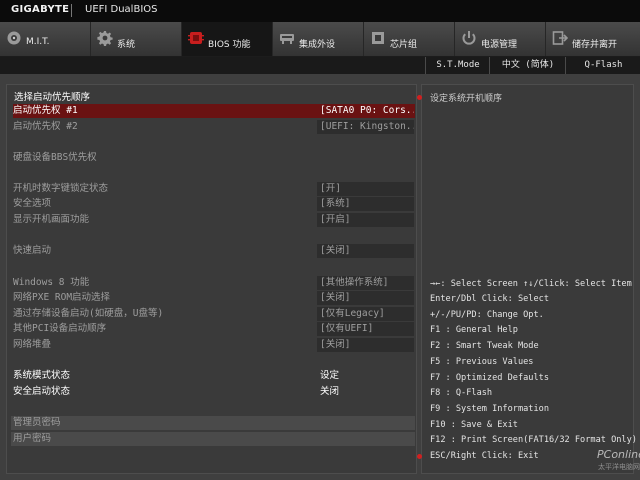  What do you see at coordinates (136, 39) in the screenshot?
I see `tab-system: 系统` at bounding box center [136, 39].